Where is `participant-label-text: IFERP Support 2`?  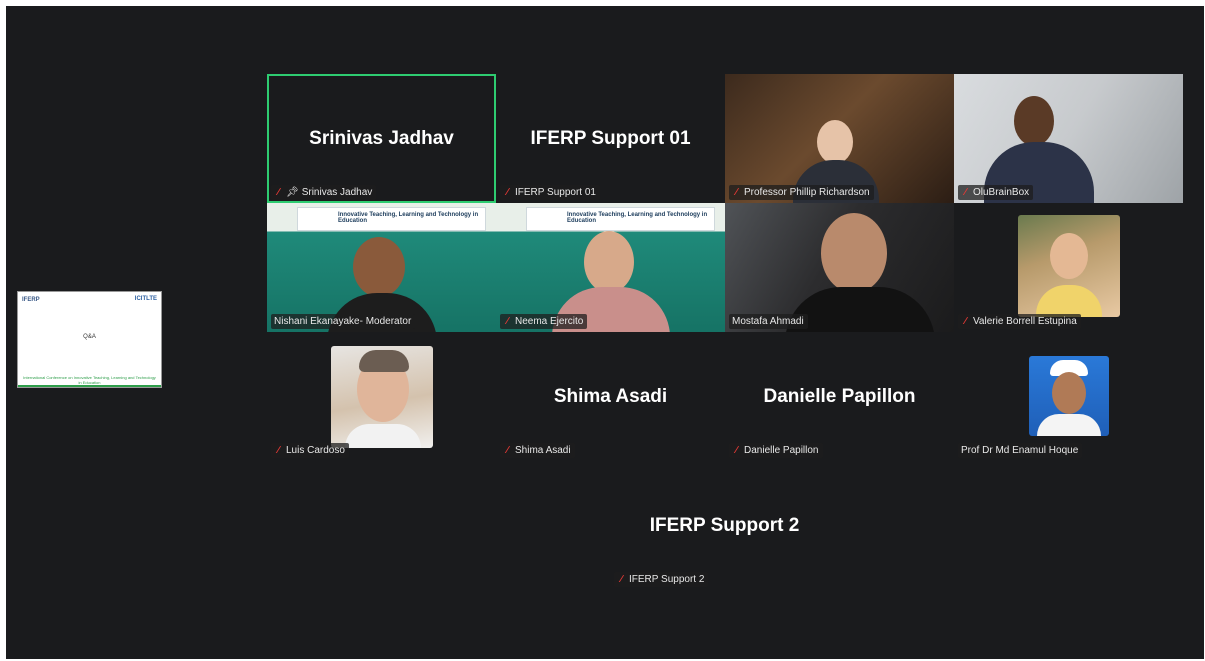 participant-label-text: IFERP Support 2 is located at coordinates (667, 579).